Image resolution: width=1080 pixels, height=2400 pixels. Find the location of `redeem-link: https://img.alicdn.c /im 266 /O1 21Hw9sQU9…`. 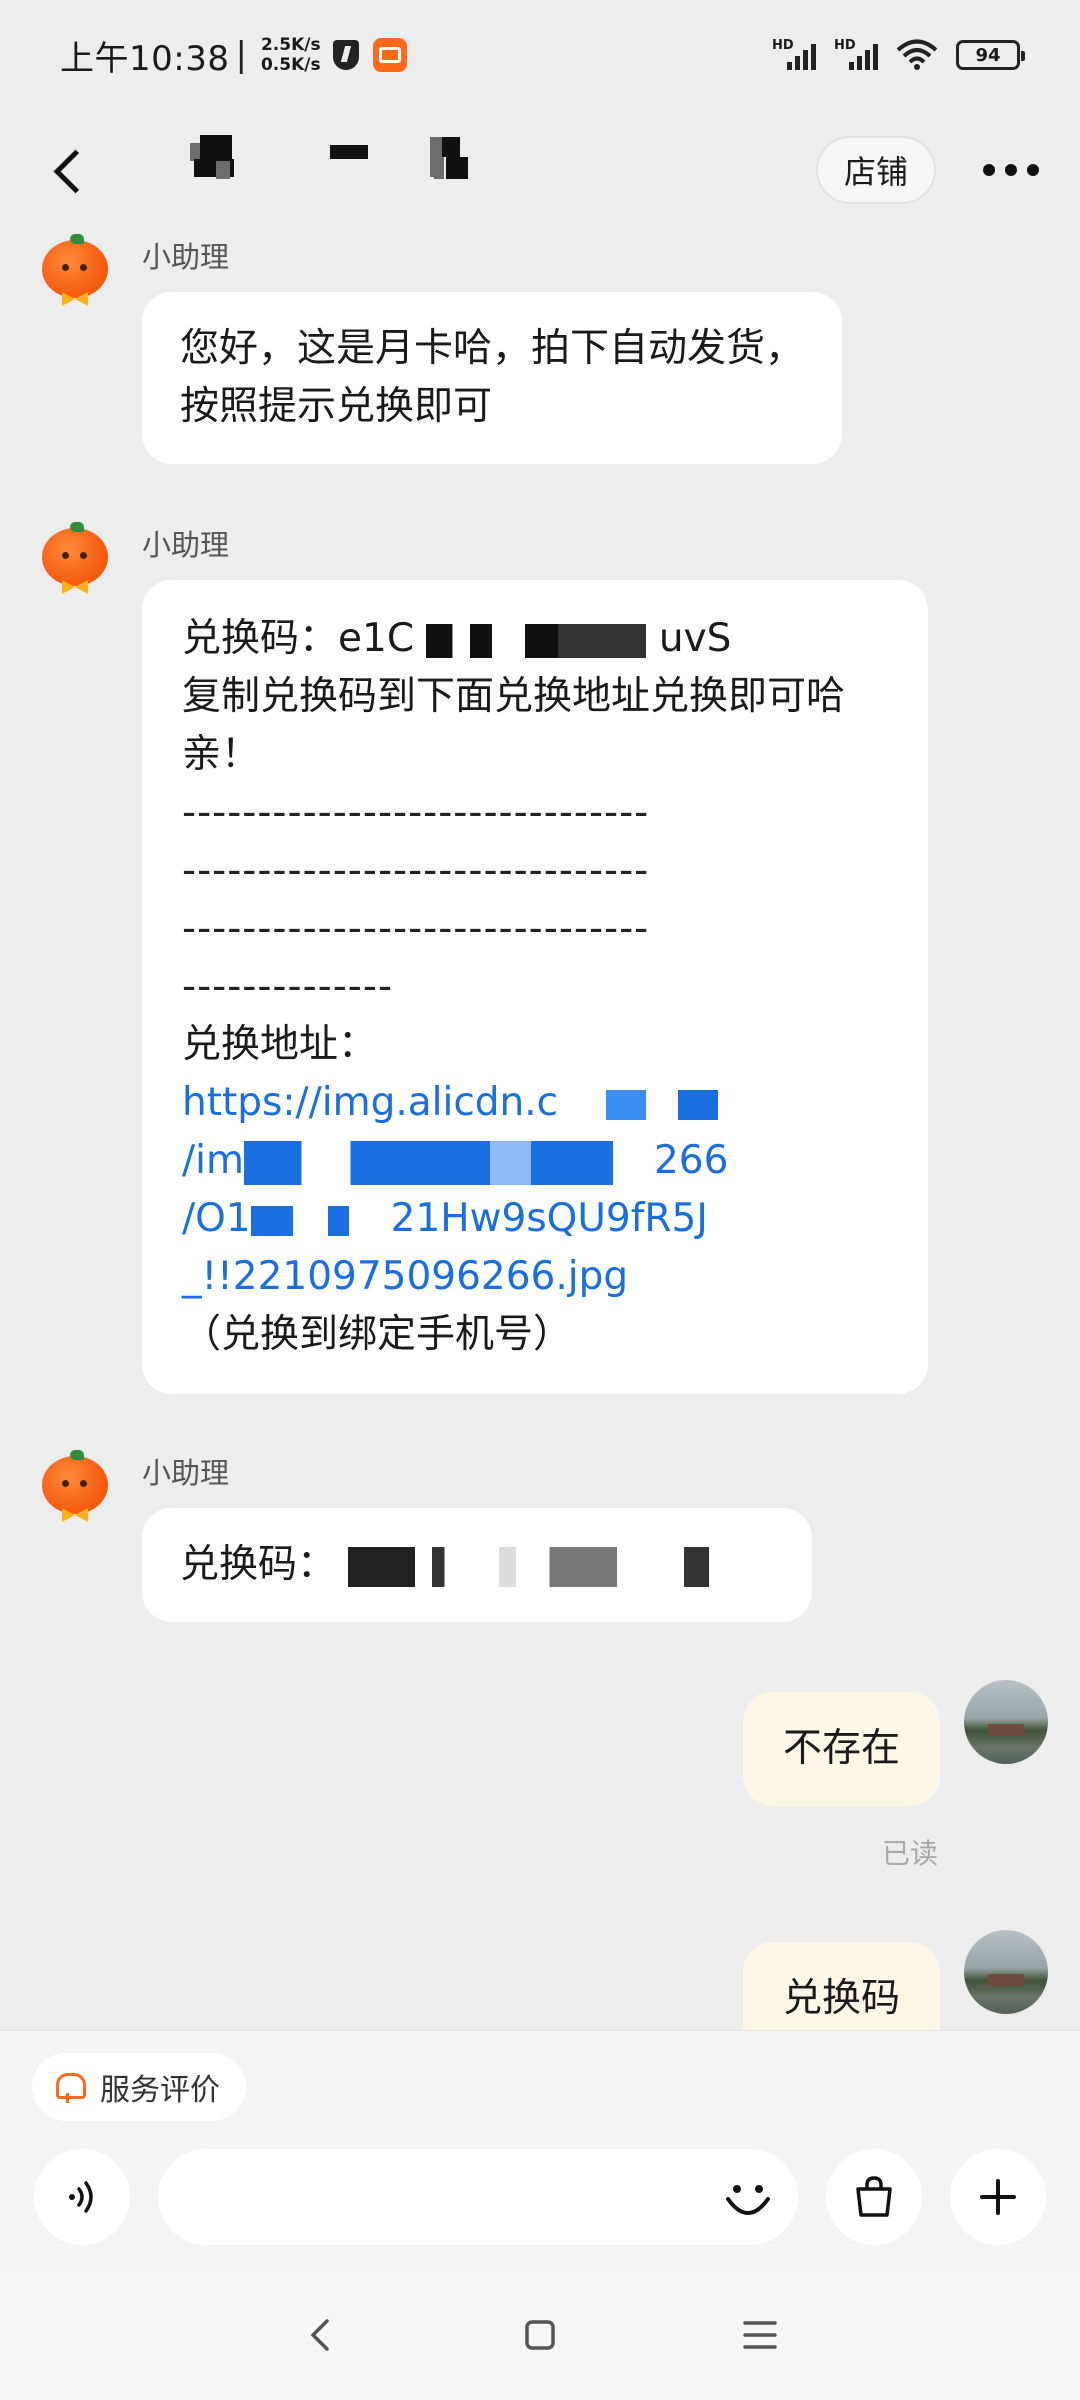

redeem-link: https://img.alicdn.c /im 266 /O1 21Hw9sQU9… is located at coordinates (535, 1190).